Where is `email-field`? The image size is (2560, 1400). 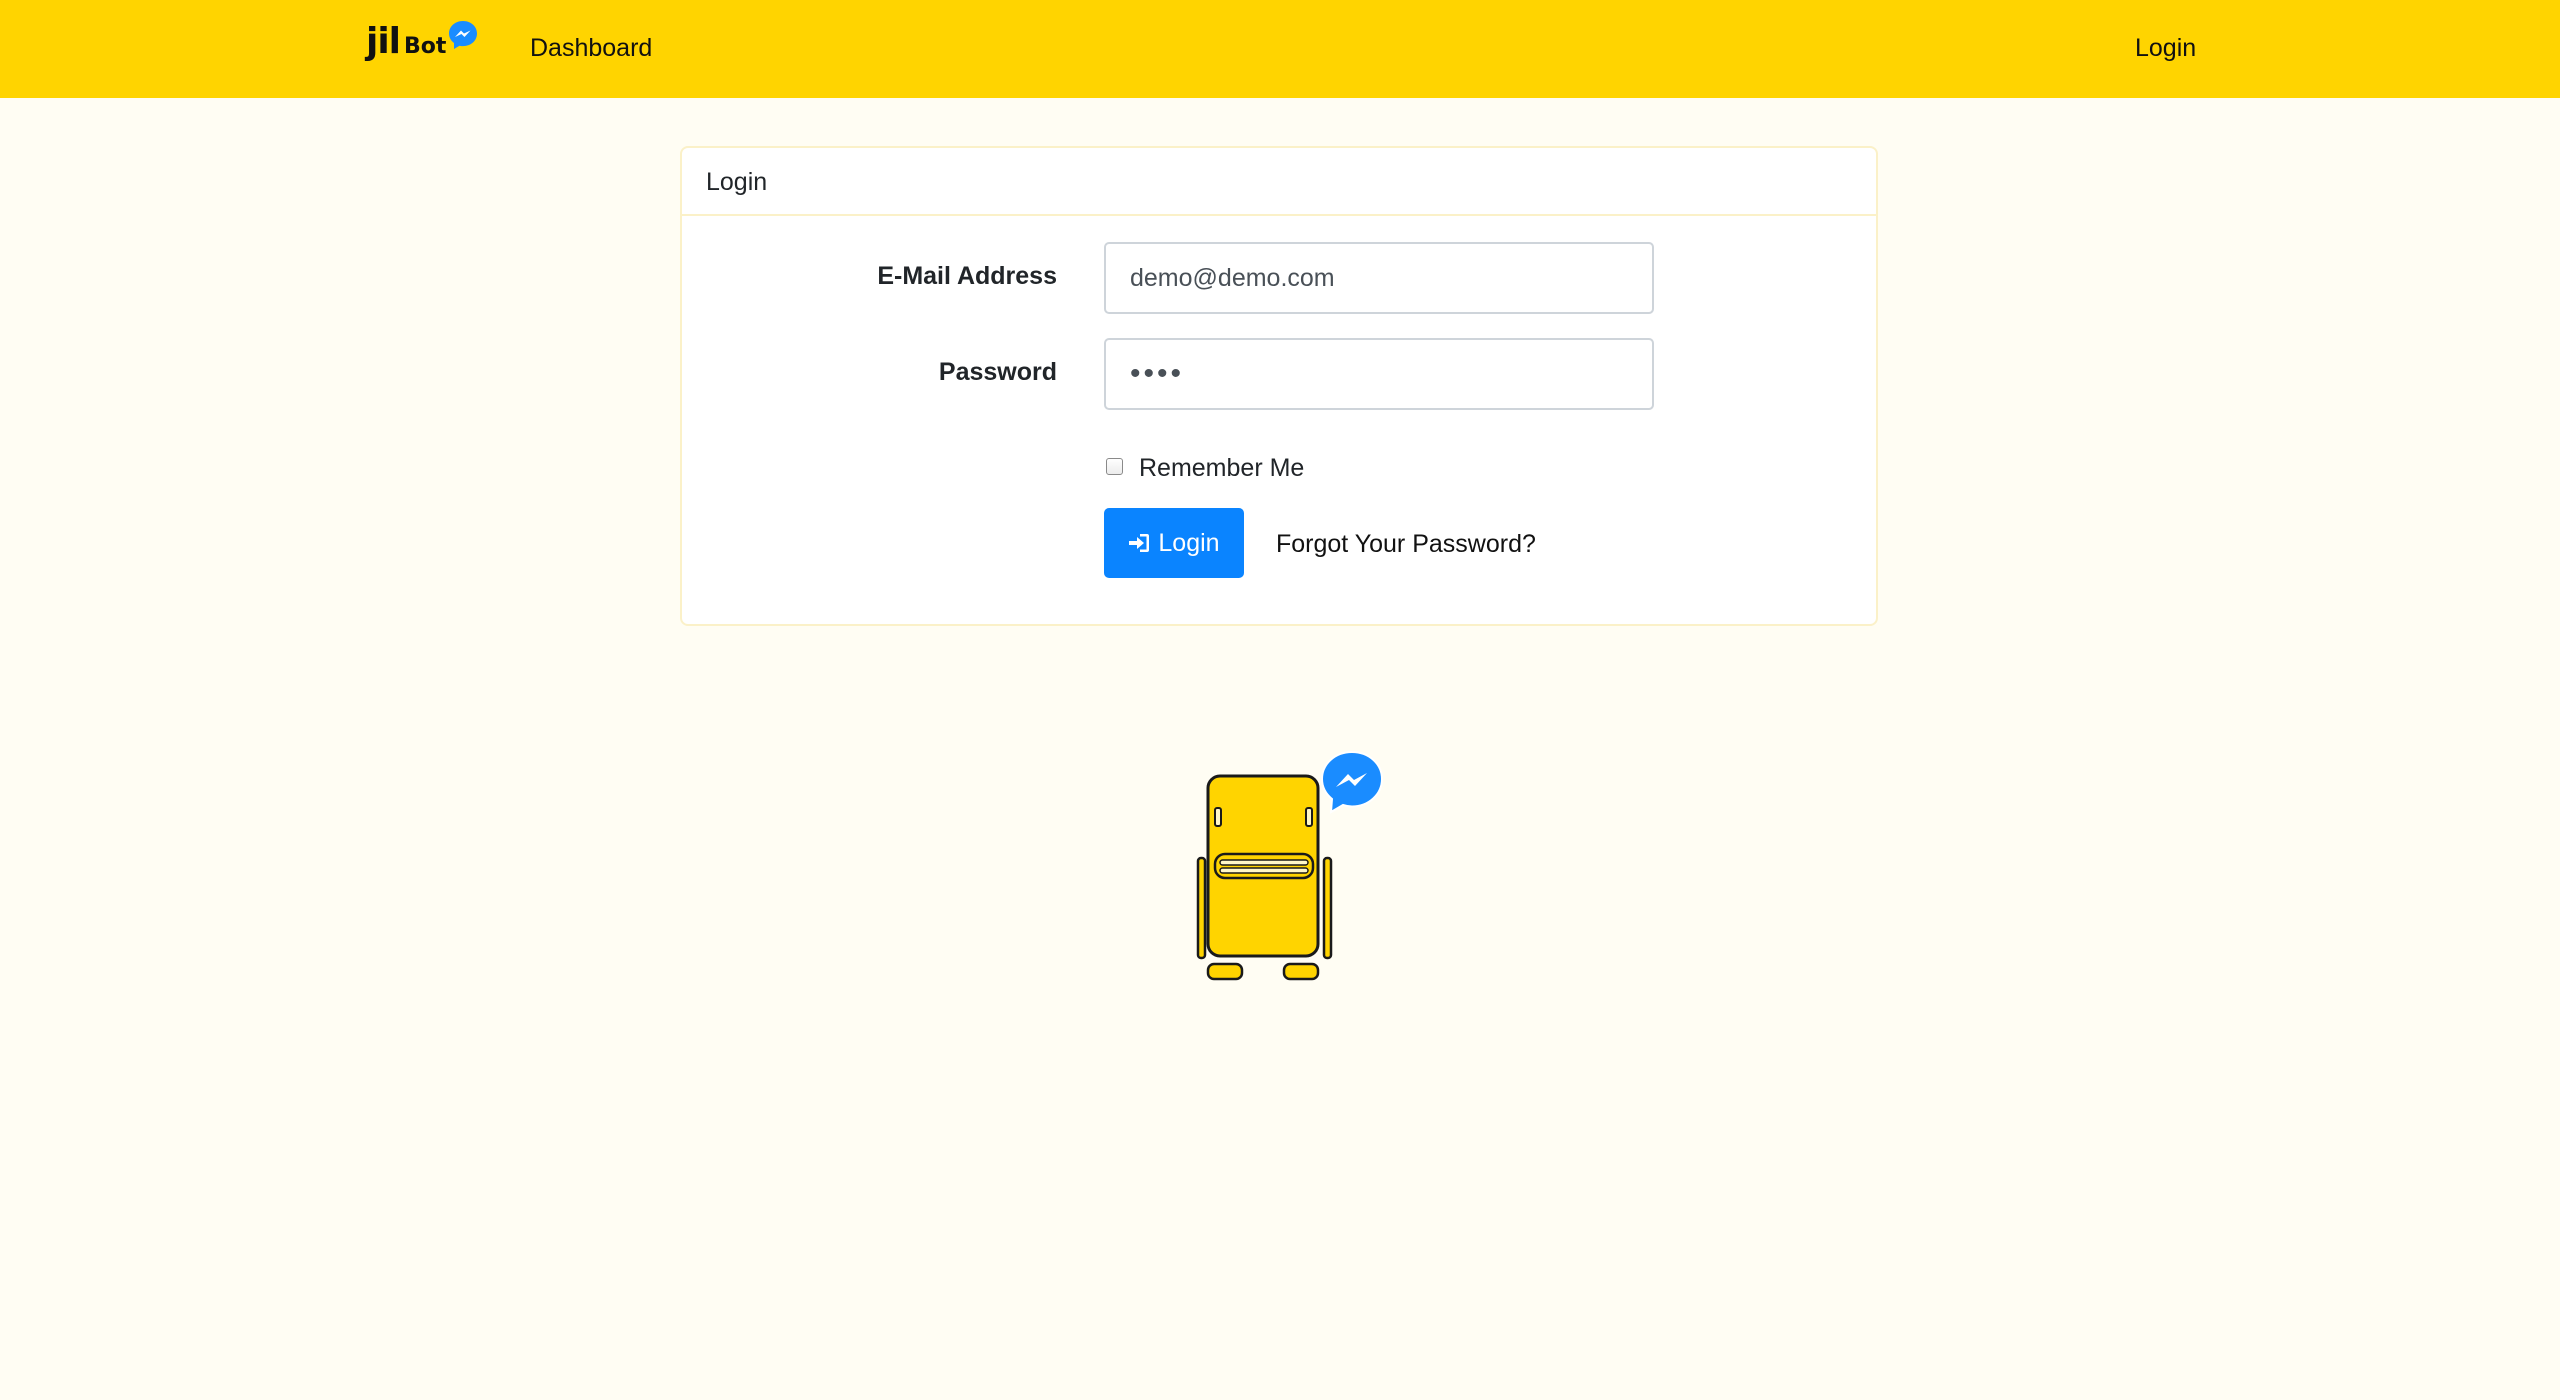 email-field is located at coordinates (1379, 278).